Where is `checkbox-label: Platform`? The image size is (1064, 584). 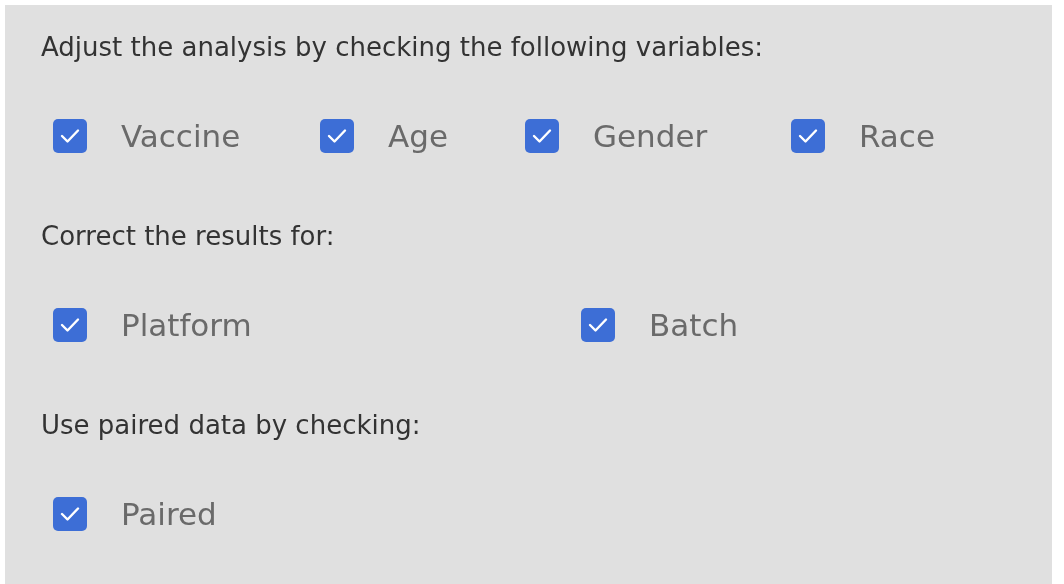 checkbox-label: Platform is located at coordinates (186, 325).